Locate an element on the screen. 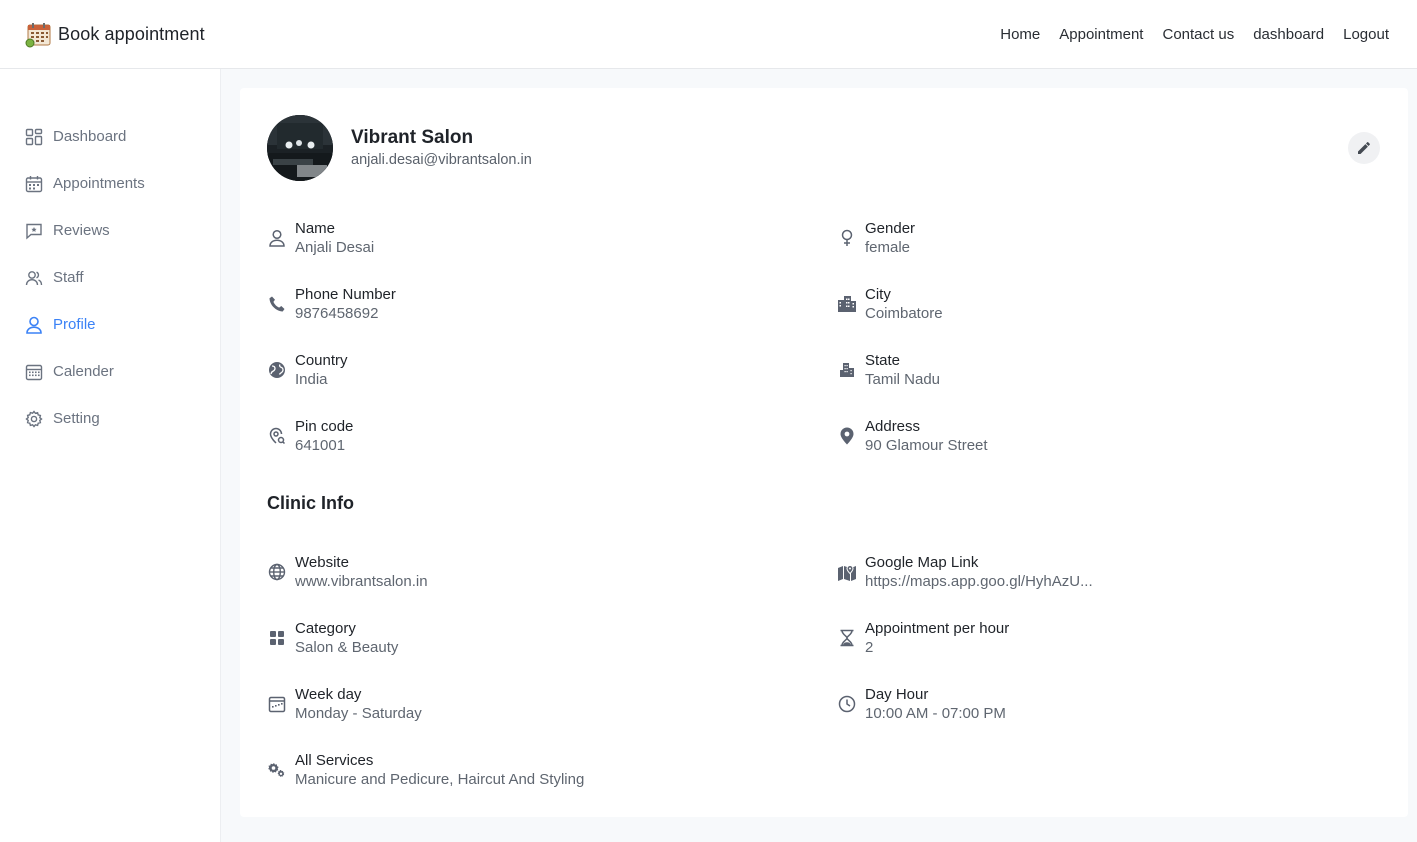 The height and width of the screenshot is (842, 1417). field-label: Appointment per hour is located at coordinates (937, 628).